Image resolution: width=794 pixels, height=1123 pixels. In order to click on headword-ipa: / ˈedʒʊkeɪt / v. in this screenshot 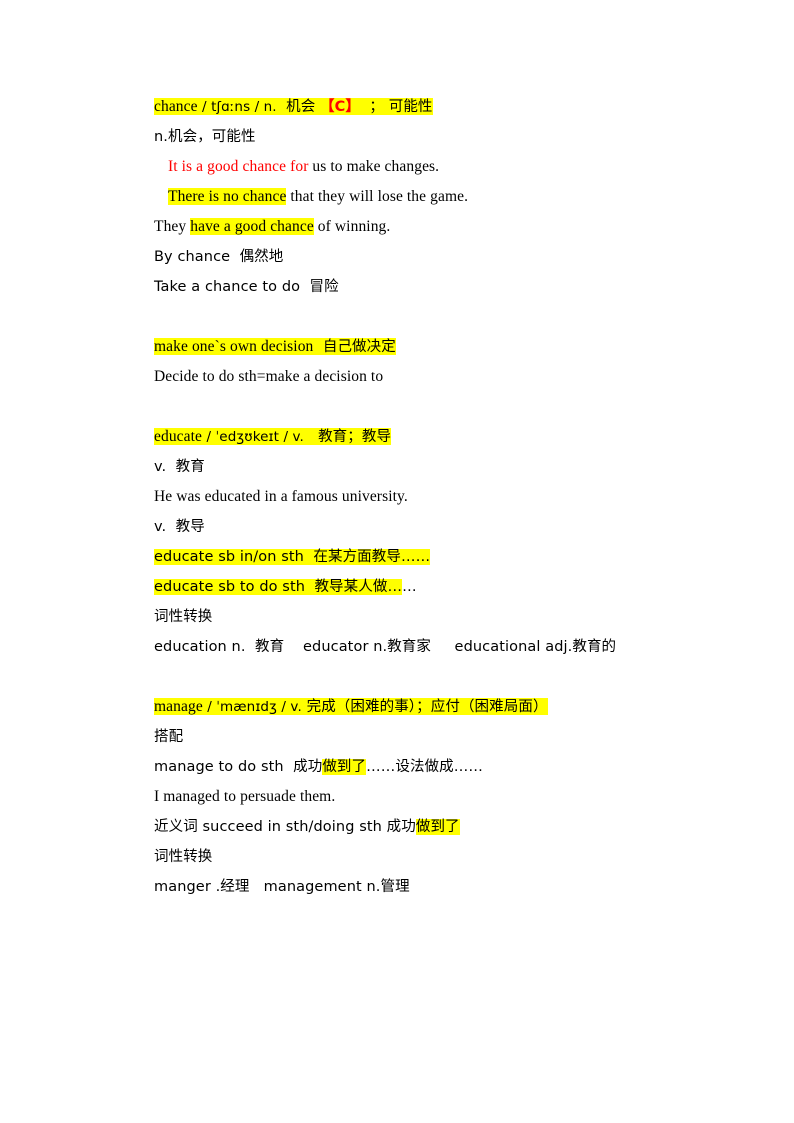, I will do `click(255, 437)`.